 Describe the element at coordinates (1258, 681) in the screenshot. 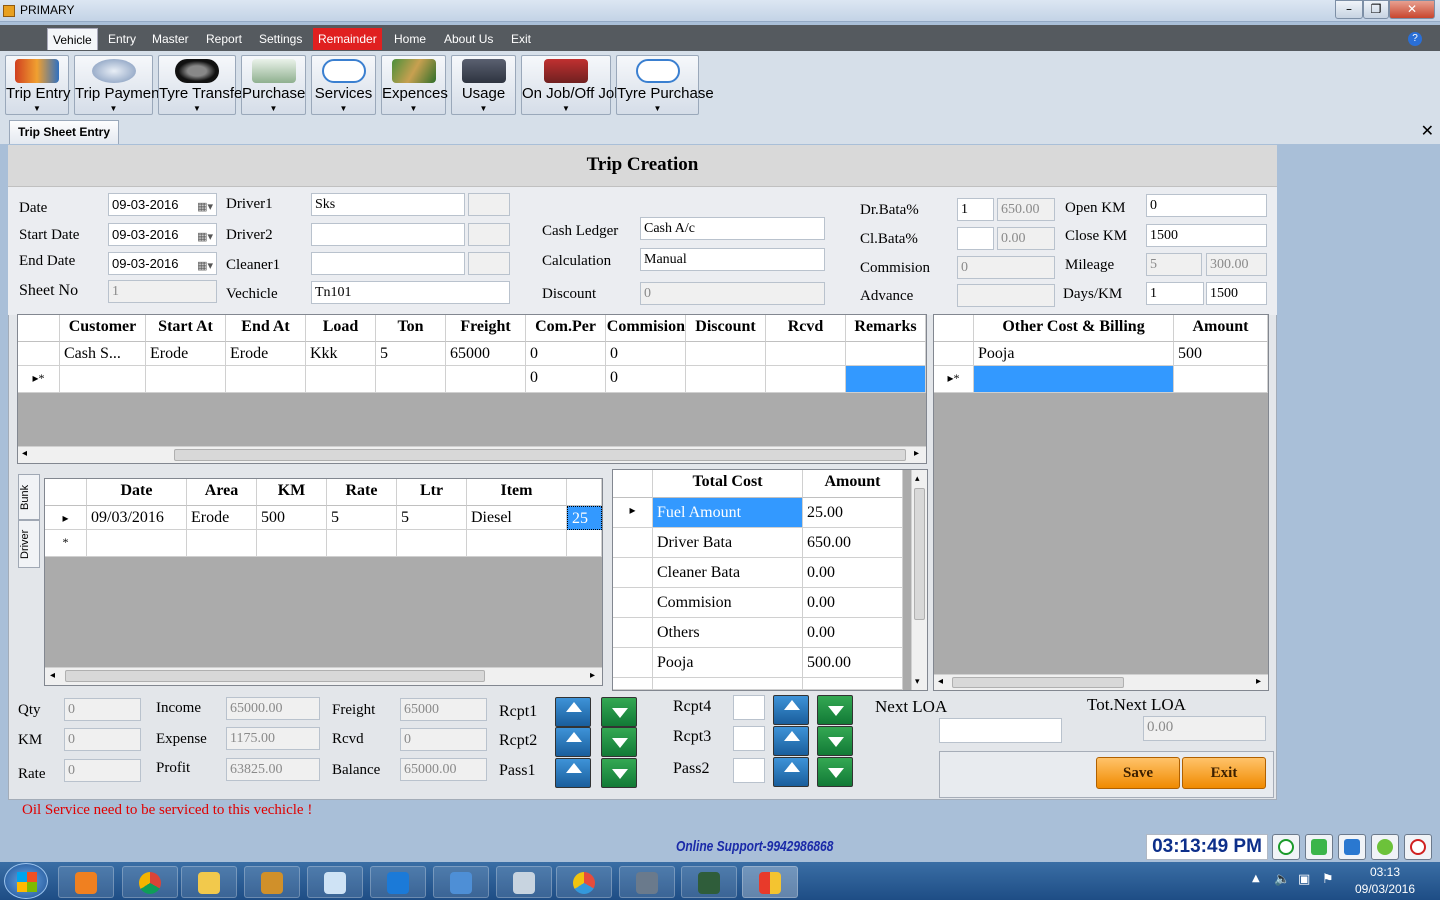

I see `scroll-right-icon: ▸` at that location.